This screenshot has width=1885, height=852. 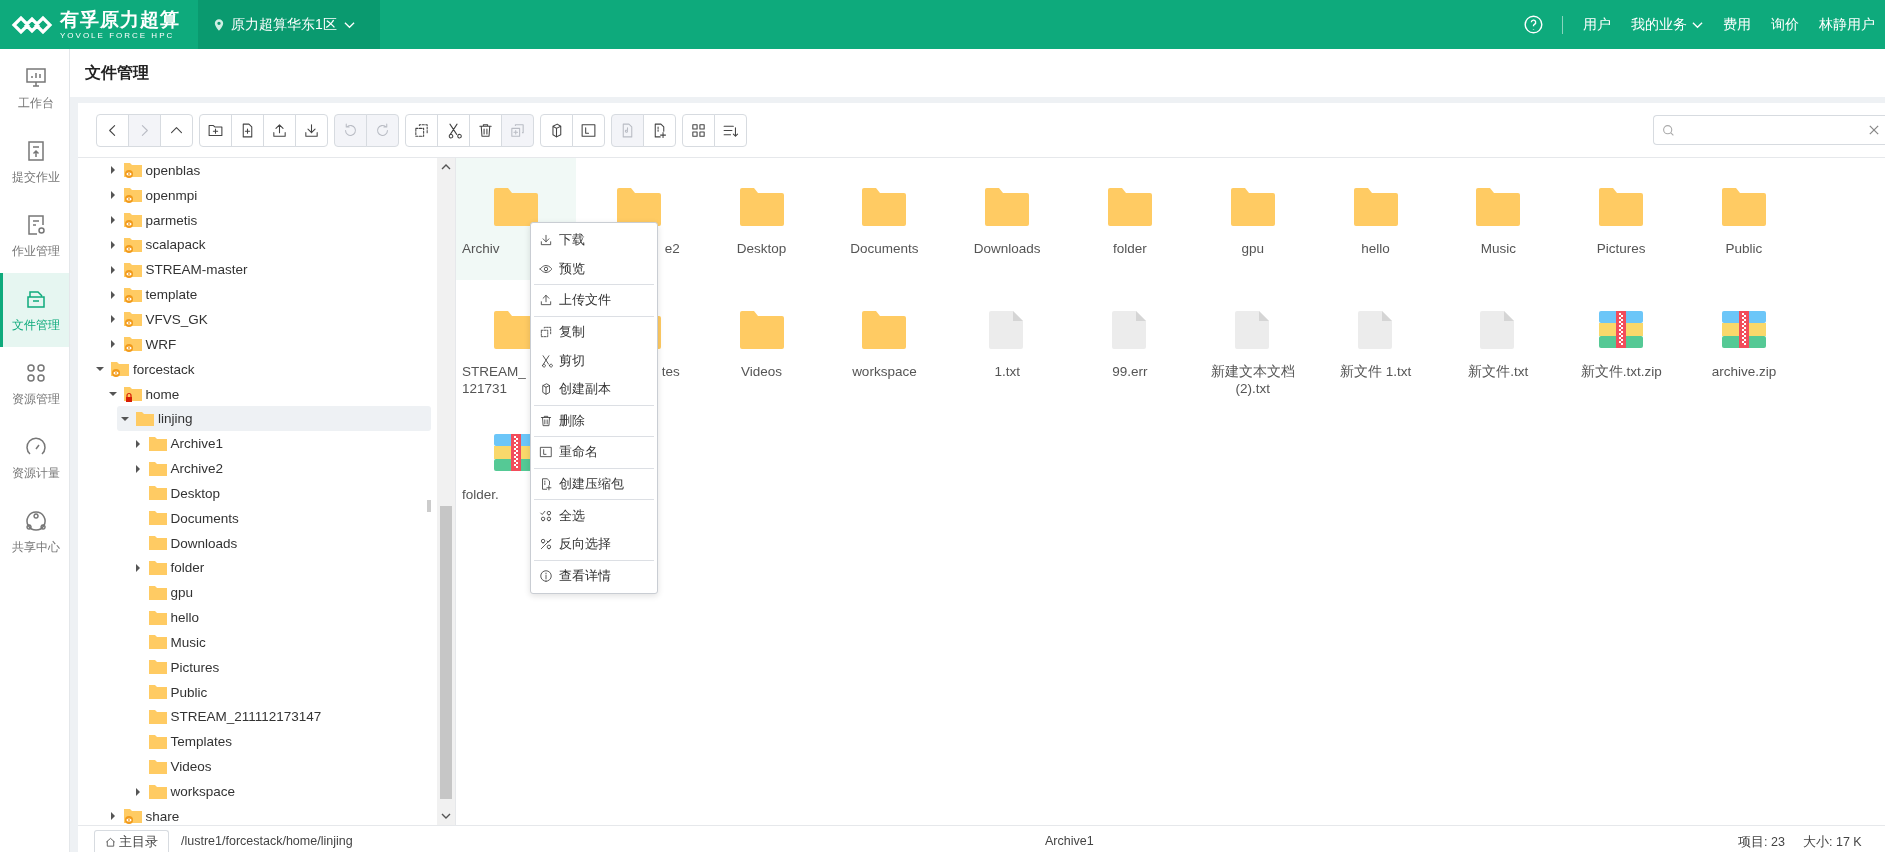 What do you see at coordinates (280, 667) in the screenshot?
I see `tree-item: Pictures` at bounding box center [280, 667].